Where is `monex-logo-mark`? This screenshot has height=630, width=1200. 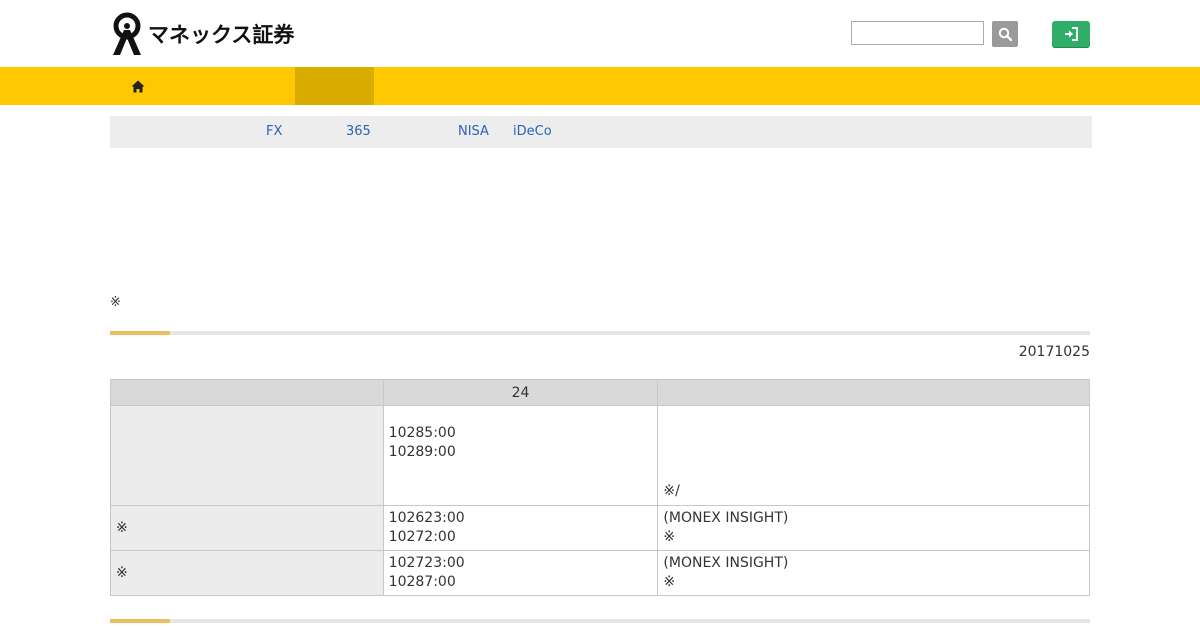
monex-logo-mark is located at coordinates (127, 33).